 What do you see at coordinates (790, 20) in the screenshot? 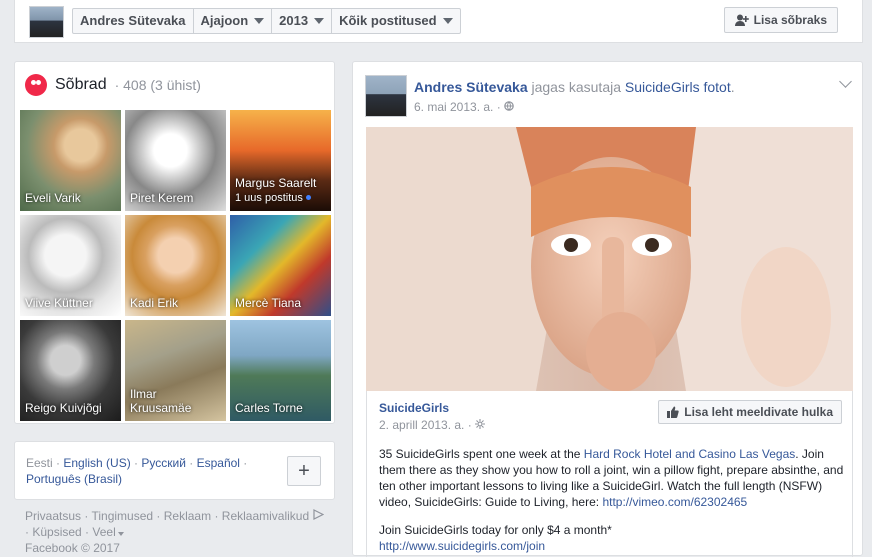
I see `add-friend-label: Lisa sõbraks` at bounding box center [790, 20].